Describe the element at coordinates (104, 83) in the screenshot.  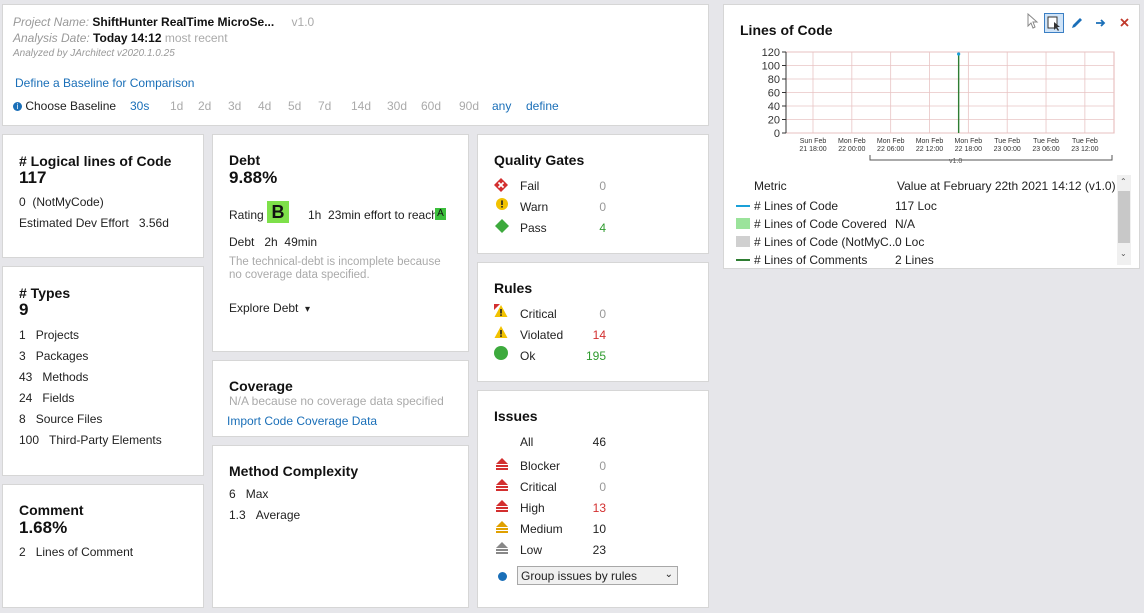
I see `define-baseline-link: Define a Baseline for Comparison` at that location.